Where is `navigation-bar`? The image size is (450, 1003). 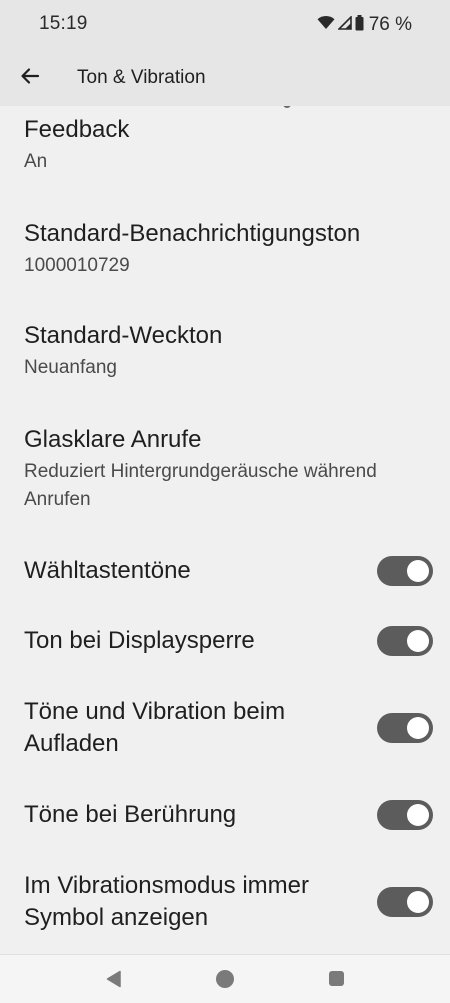
navigation-bar is located at coordinates (225, 978).